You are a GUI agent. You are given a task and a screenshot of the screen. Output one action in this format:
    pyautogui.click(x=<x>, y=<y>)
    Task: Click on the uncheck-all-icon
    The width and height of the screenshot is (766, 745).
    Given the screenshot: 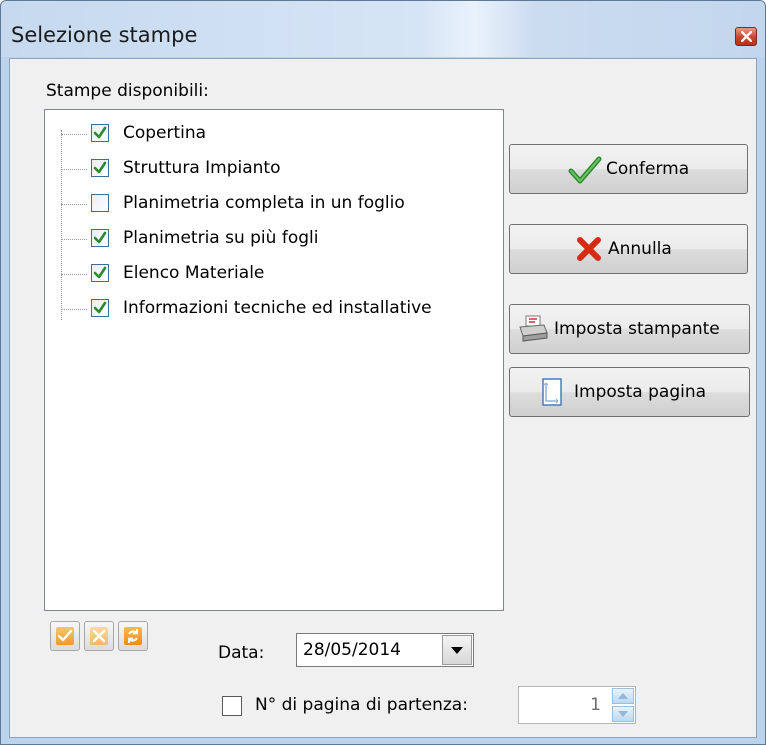 What is the action you would take?
    pyautogui.click(x=99, y=636)
    